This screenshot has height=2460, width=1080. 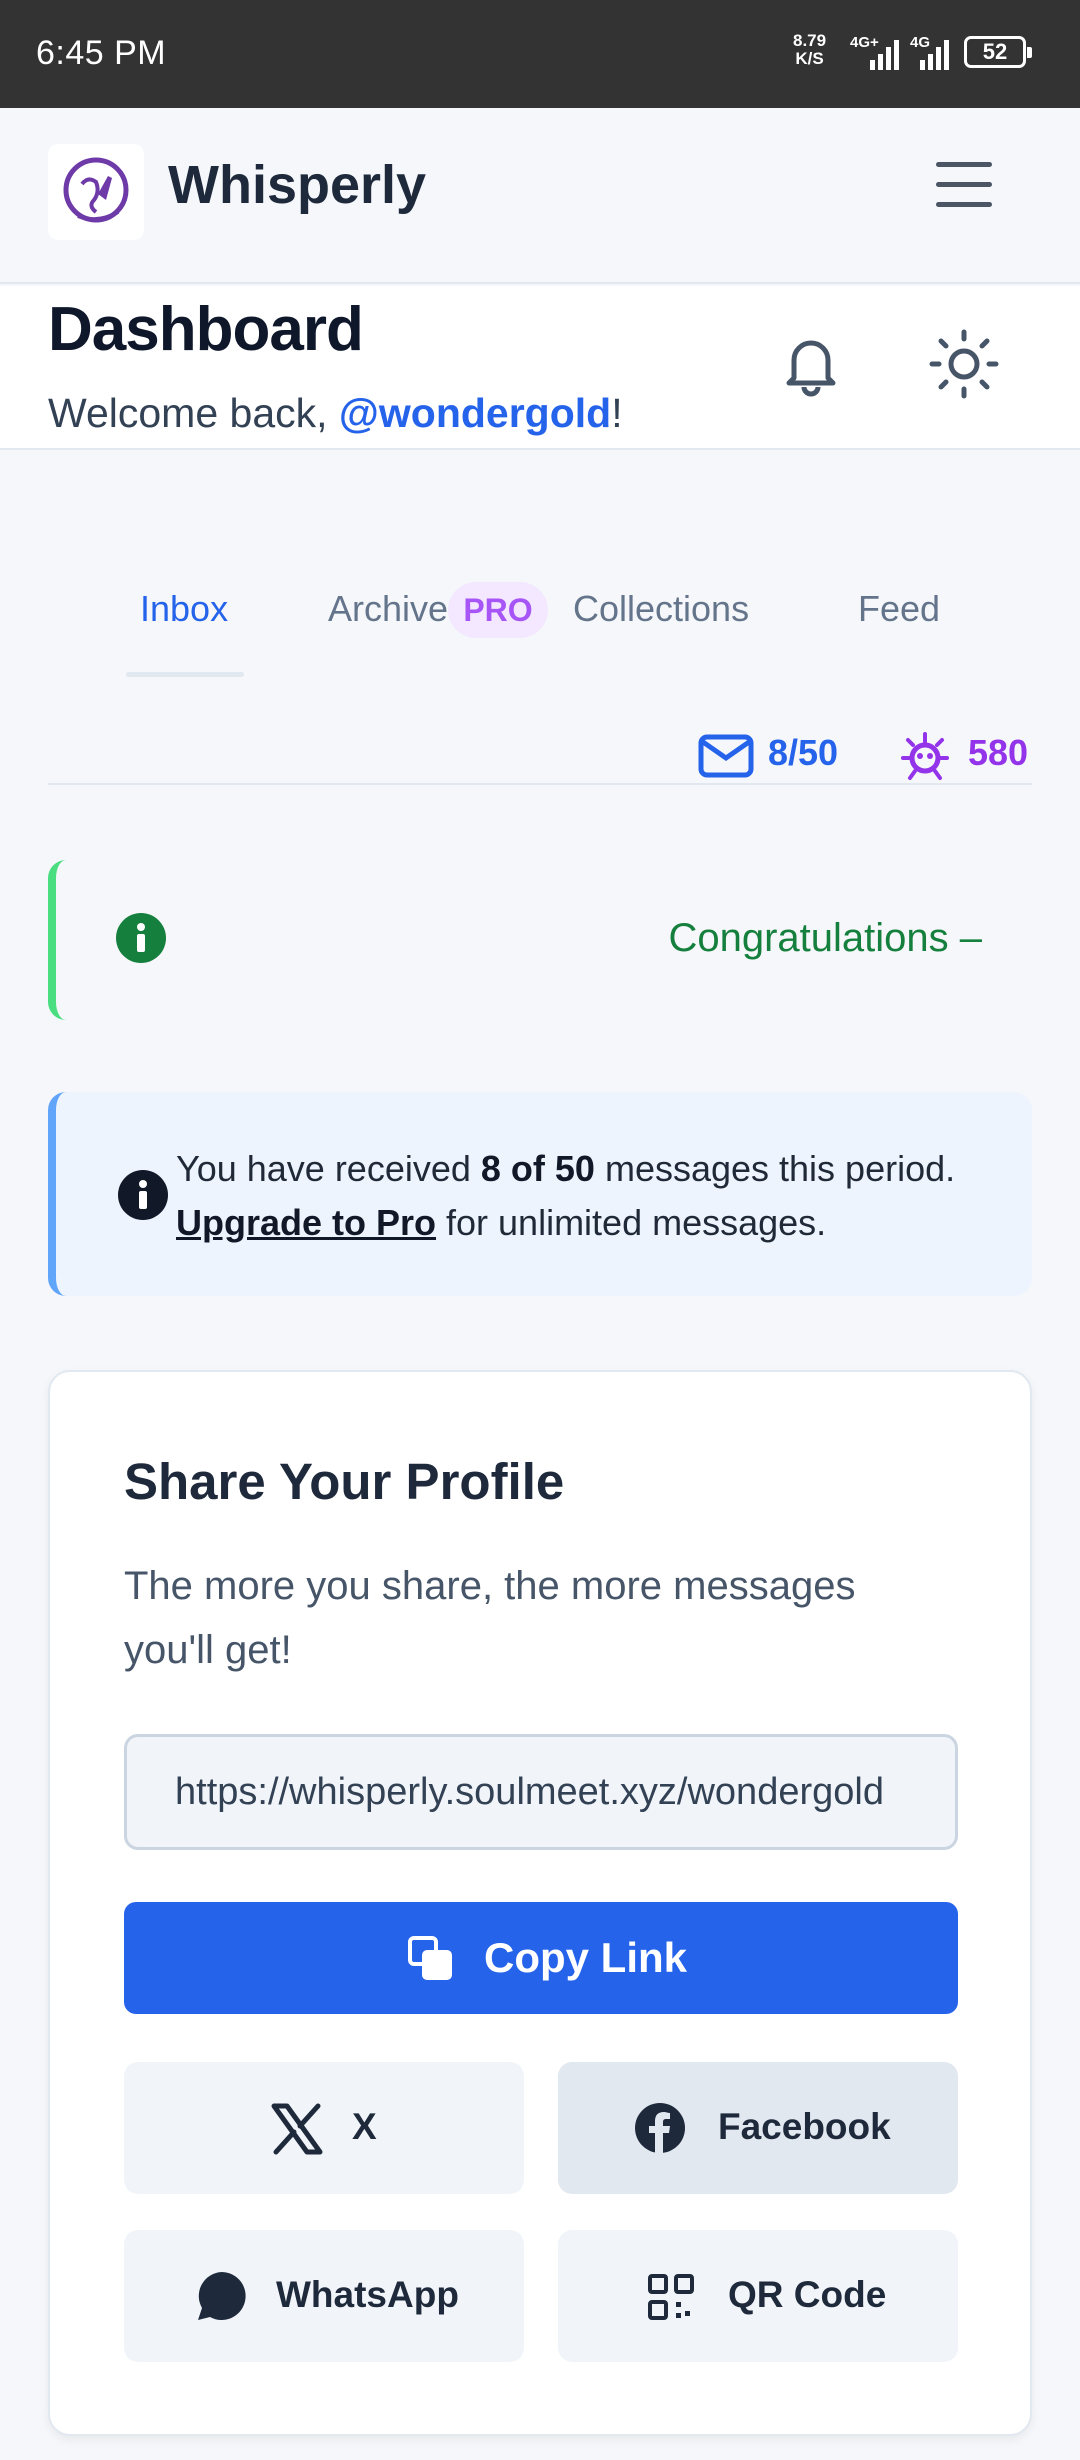 I want to click on share-x-button: X, so click(x=324, y=2128).